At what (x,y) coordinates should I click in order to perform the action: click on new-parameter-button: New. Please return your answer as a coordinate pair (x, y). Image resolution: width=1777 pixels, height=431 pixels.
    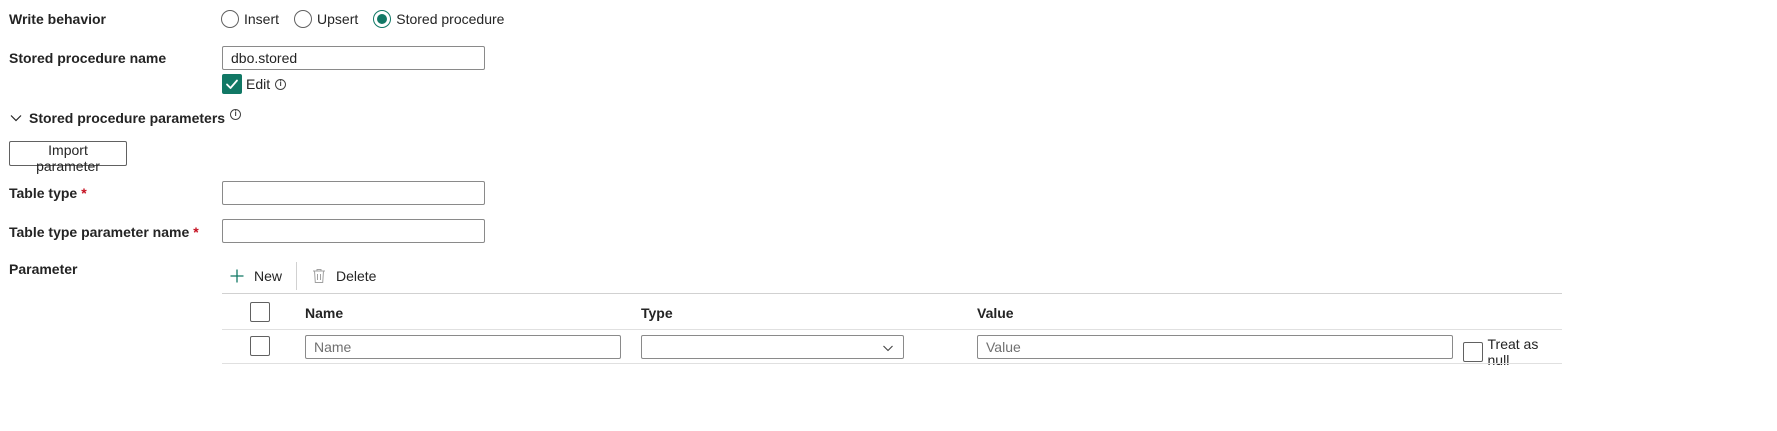
    Looking at the image, I should click on (255, 276).